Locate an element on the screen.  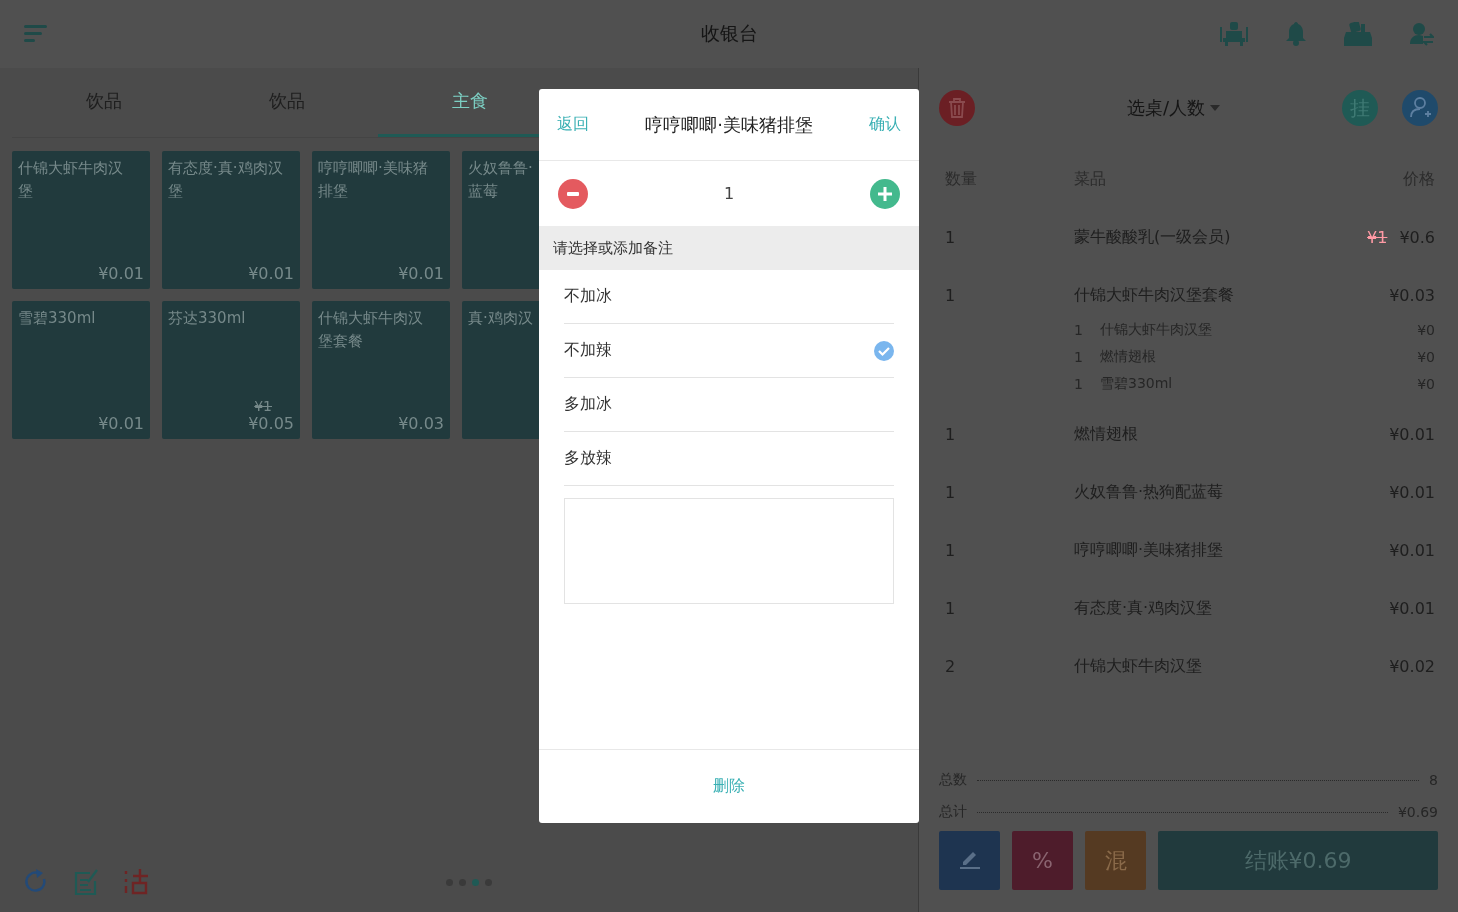
cash-register-icon is located at coordinates (1358, 34).